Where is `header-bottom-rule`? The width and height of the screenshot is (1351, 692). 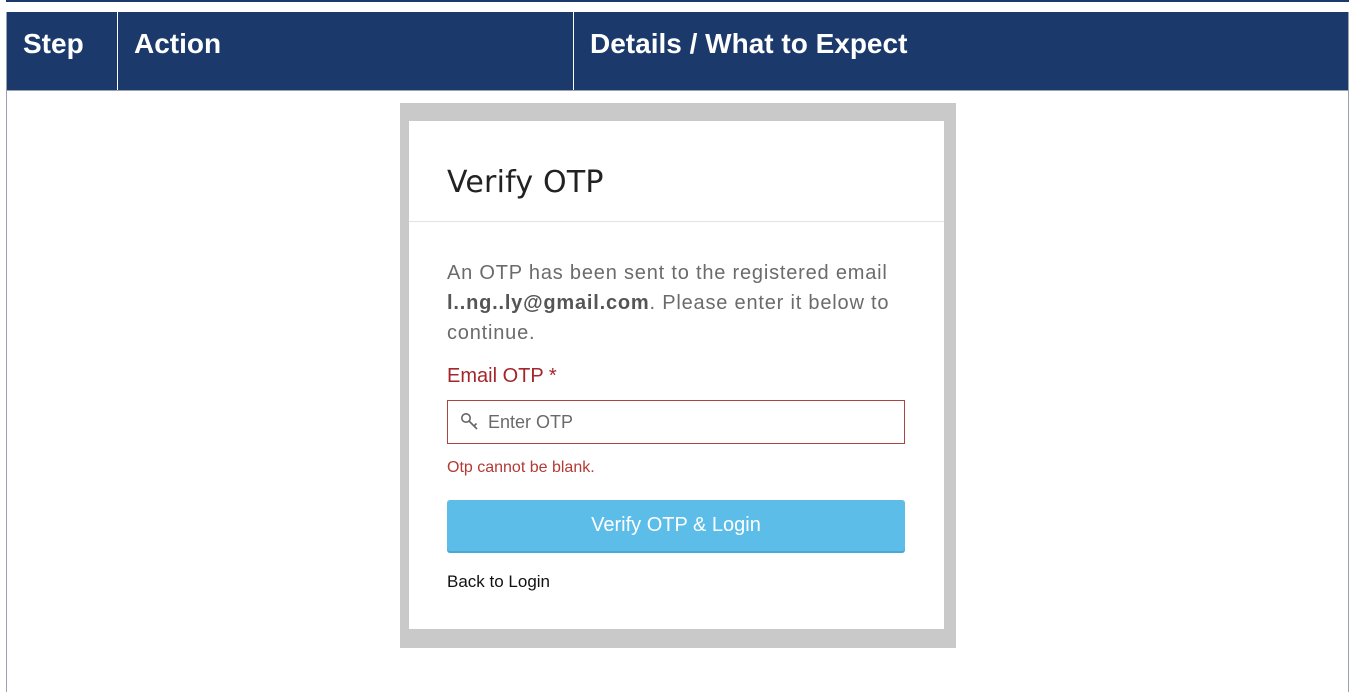
header-bottom-rule is located at coordinates (677, 90).